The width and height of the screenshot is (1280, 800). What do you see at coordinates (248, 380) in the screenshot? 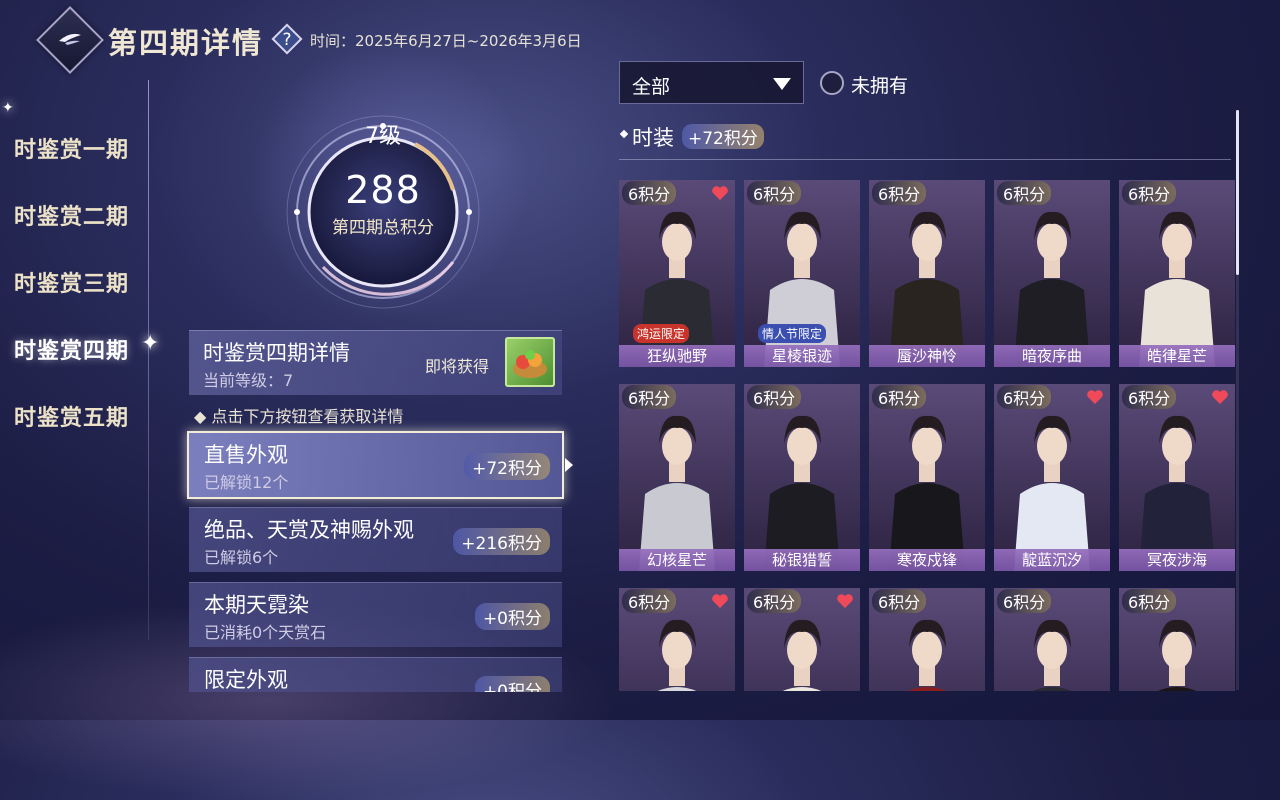
I see `current-level: 当前等级：7` at bounding box center [248, 380].